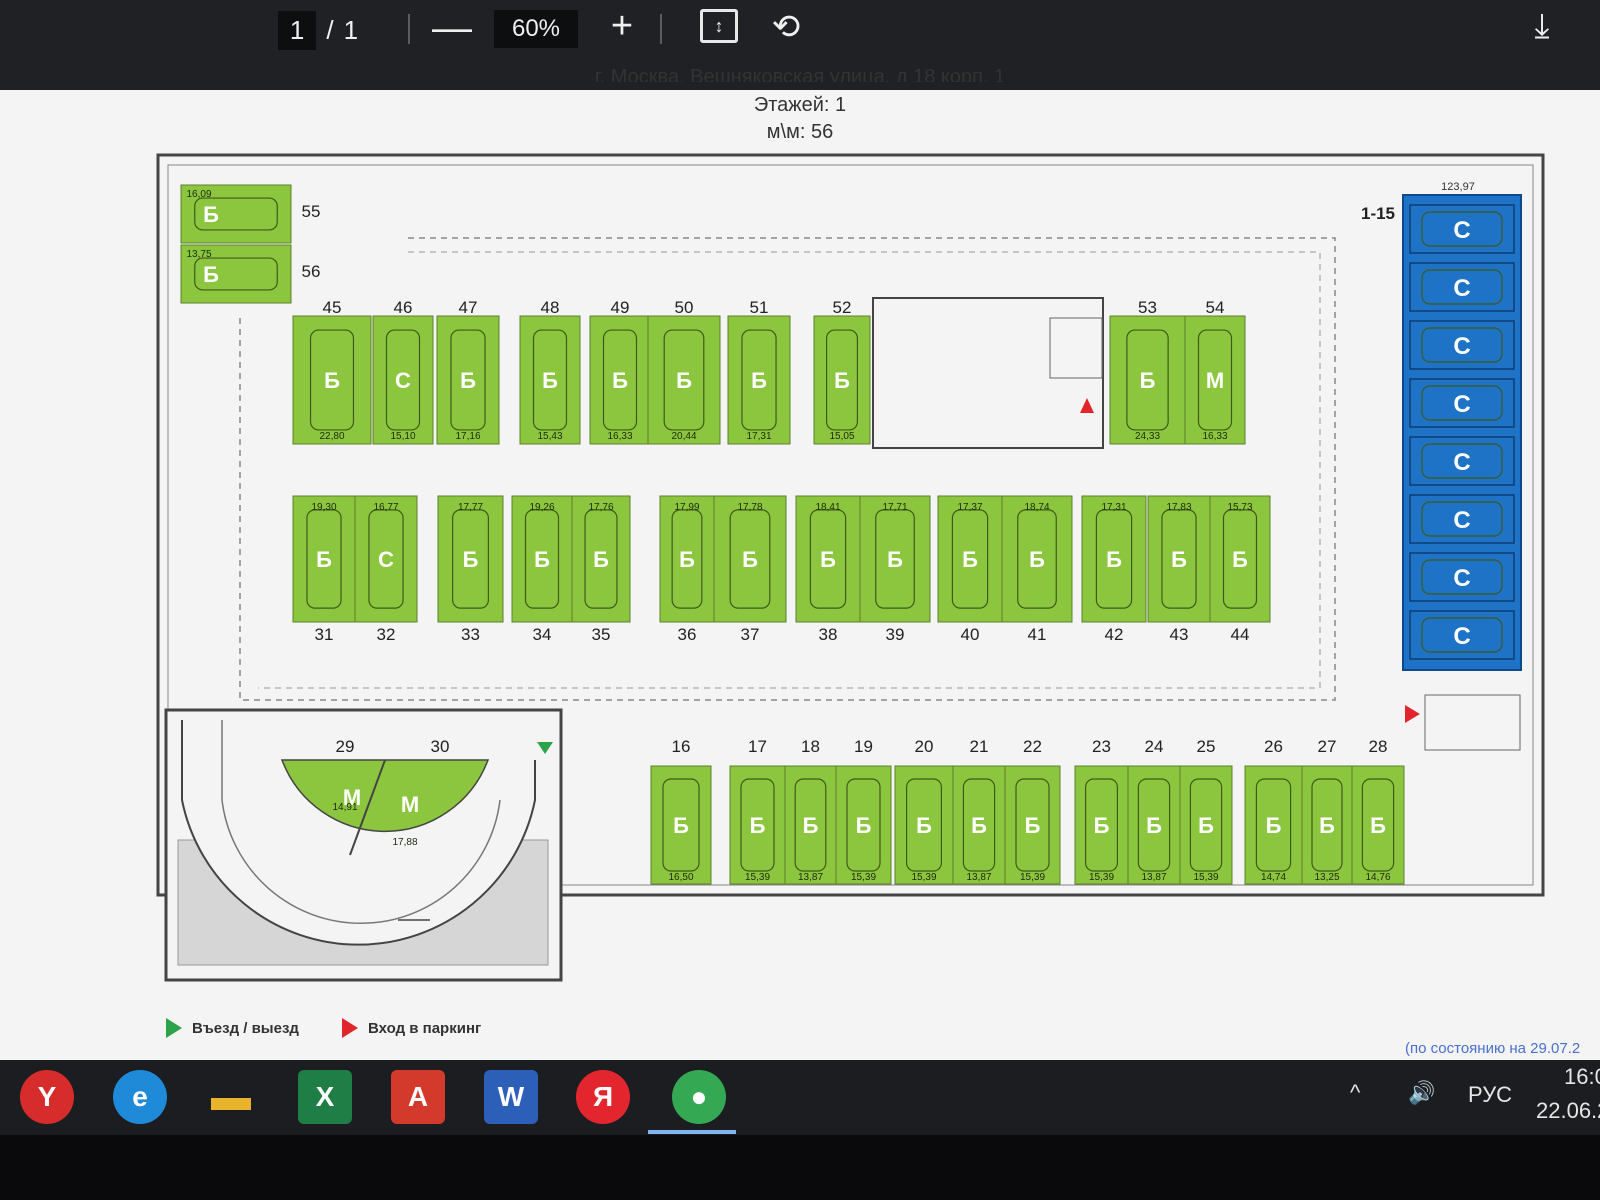 This screenshot has height=1200, width=1600. What do you see at coordinates (686, 507) in the screenshot?
I see `spot-area: 17,99` at bounding box center [686, 507].